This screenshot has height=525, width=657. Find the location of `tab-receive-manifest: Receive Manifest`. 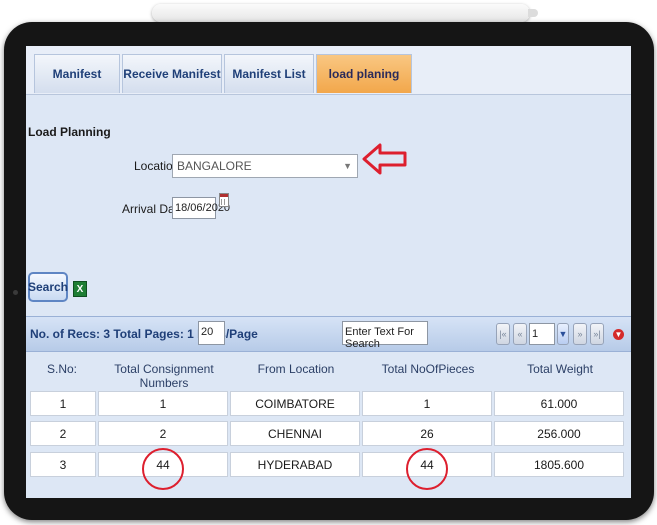

tab-receive-manifest: Receive Manifest is located at coordinates (172, 73).